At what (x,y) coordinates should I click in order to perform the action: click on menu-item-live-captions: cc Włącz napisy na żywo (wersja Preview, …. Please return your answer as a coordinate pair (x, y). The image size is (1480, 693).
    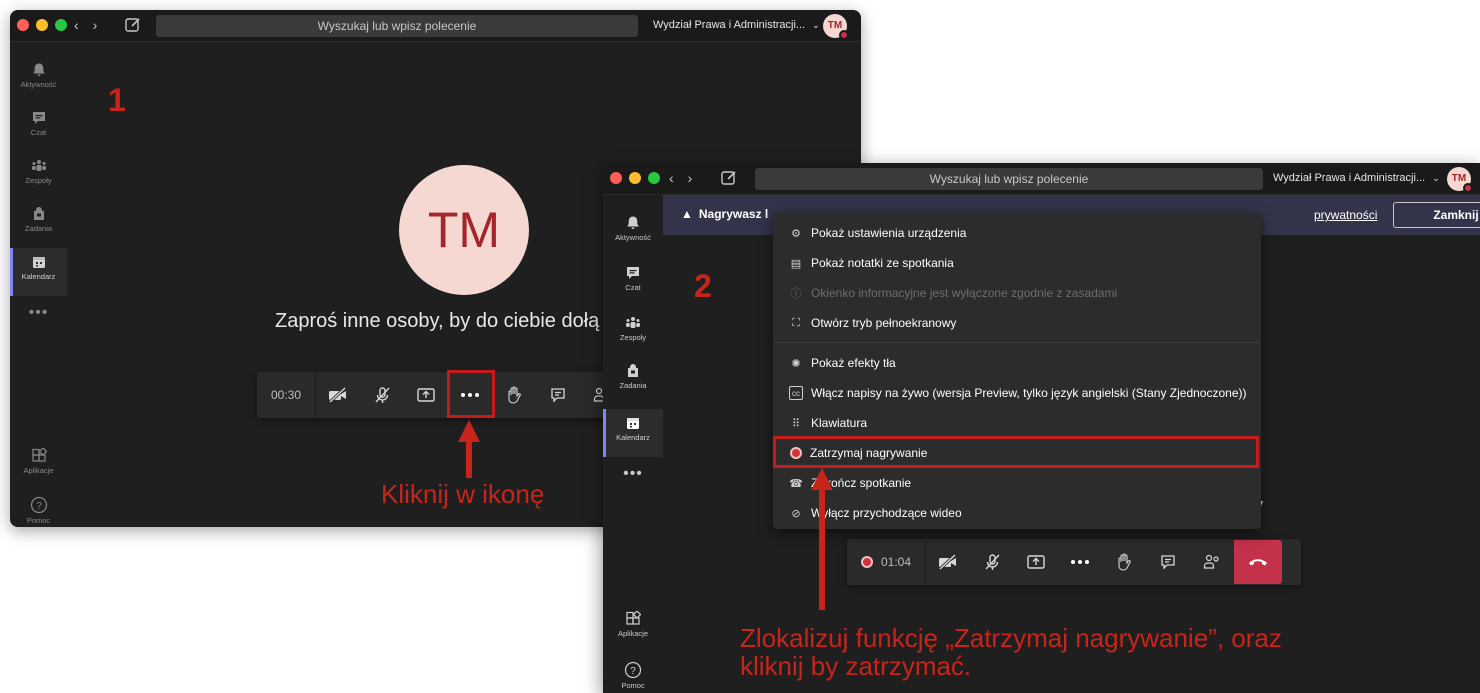
    Looking at the image, I should click on (1017, 393).